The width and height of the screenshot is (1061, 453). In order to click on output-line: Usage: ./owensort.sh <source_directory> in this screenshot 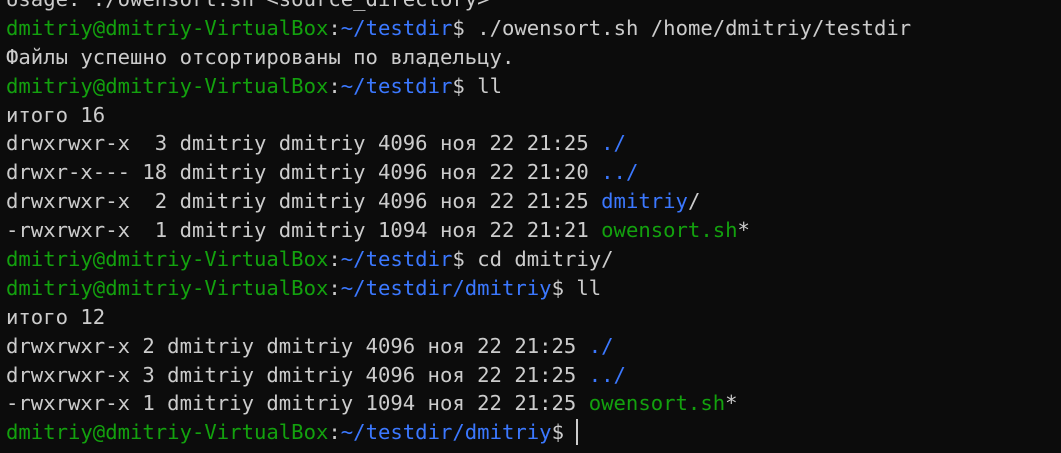, I will do `click(458, 7)`.